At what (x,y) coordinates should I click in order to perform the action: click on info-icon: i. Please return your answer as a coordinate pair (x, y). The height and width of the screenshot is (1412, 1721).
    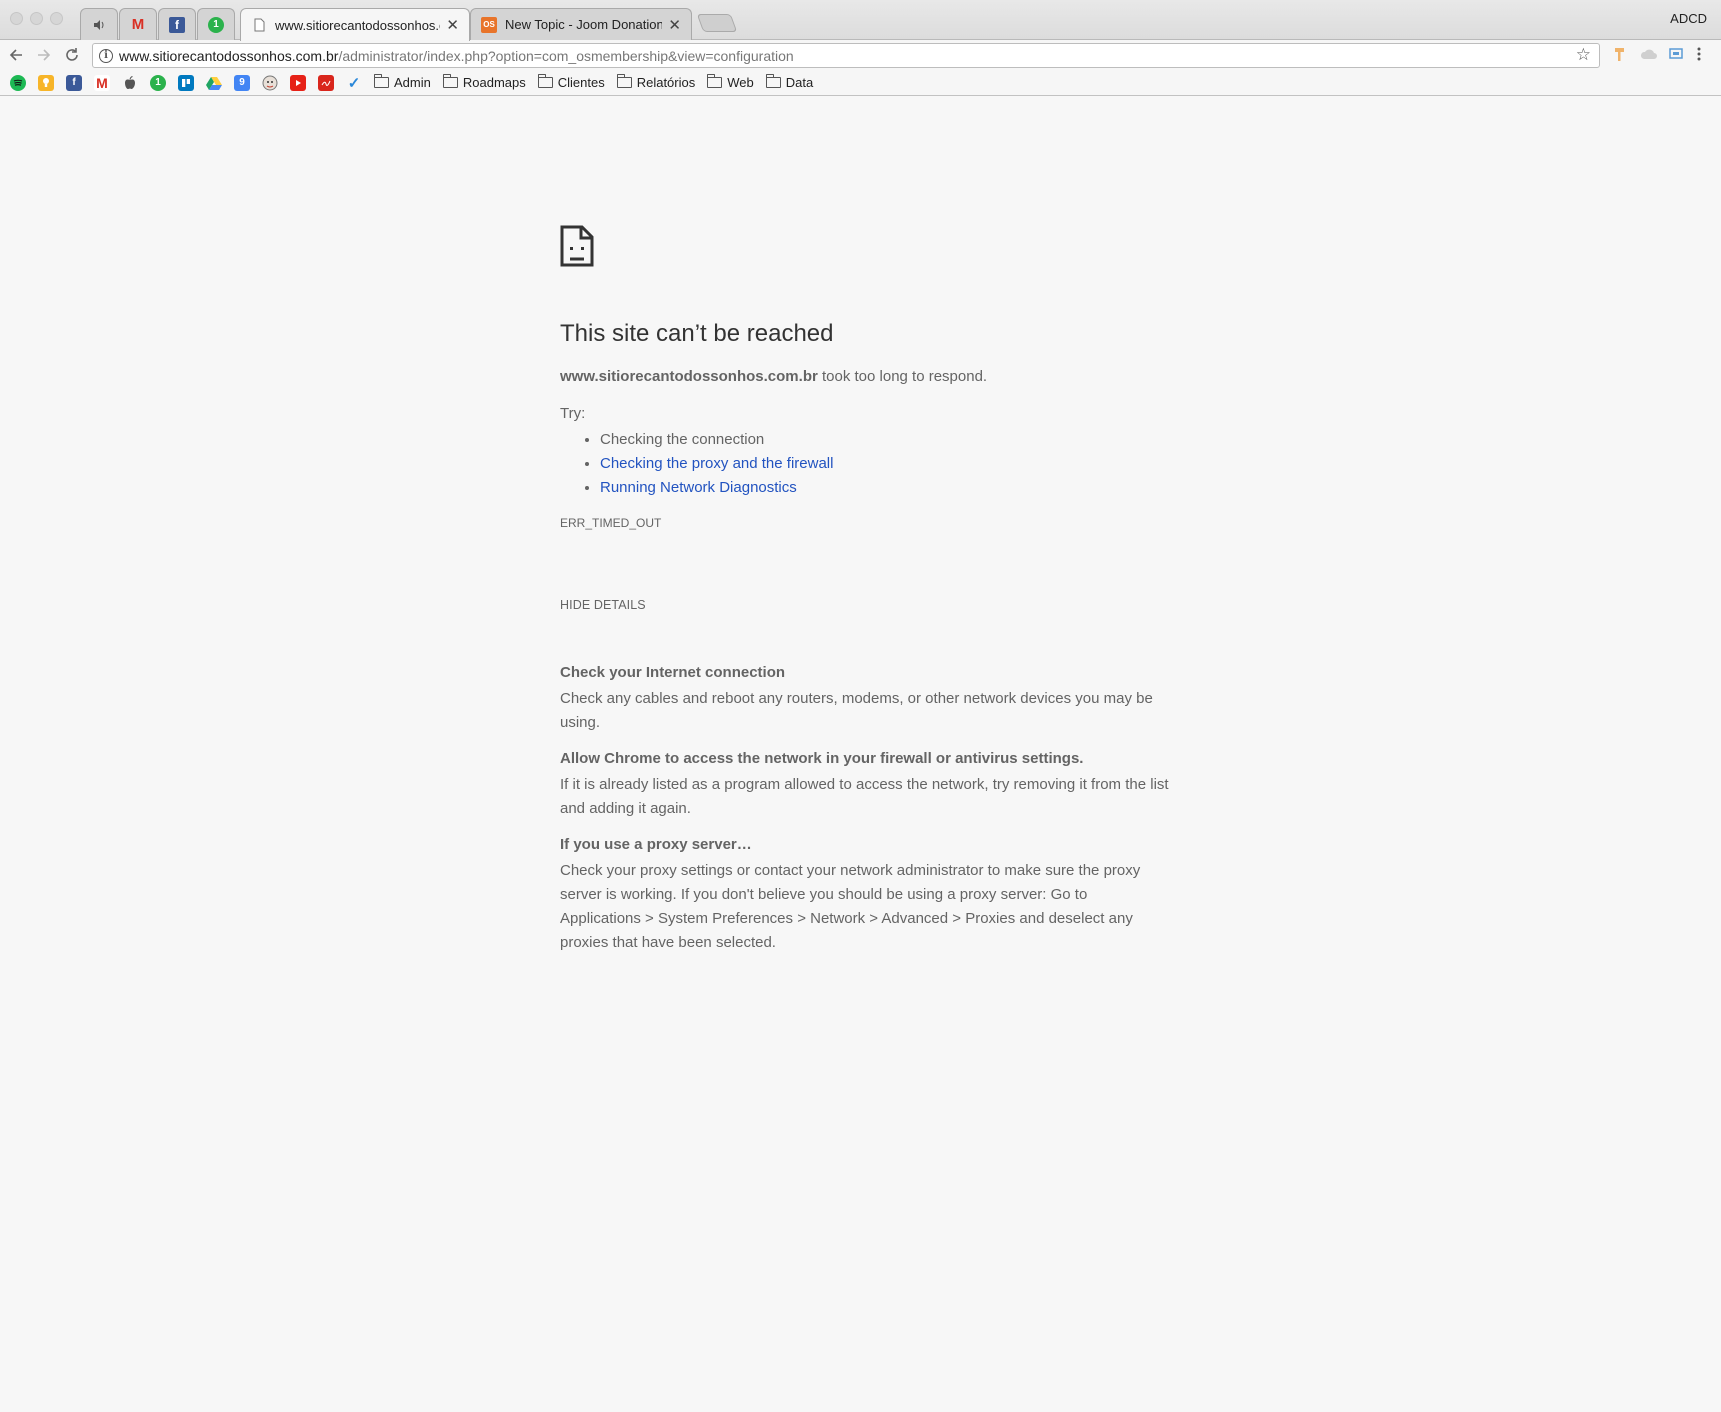
    Looking at the image, I should click on (106, 55).